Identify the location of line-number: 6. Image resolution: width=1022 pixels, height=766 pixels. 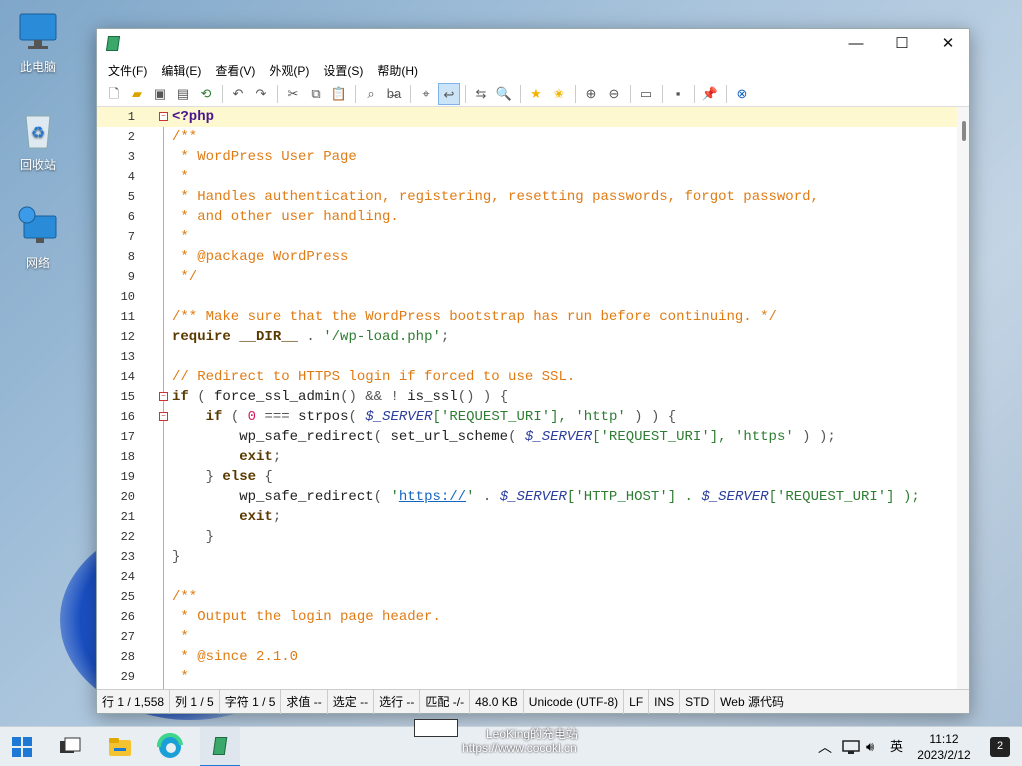
(131, 217).